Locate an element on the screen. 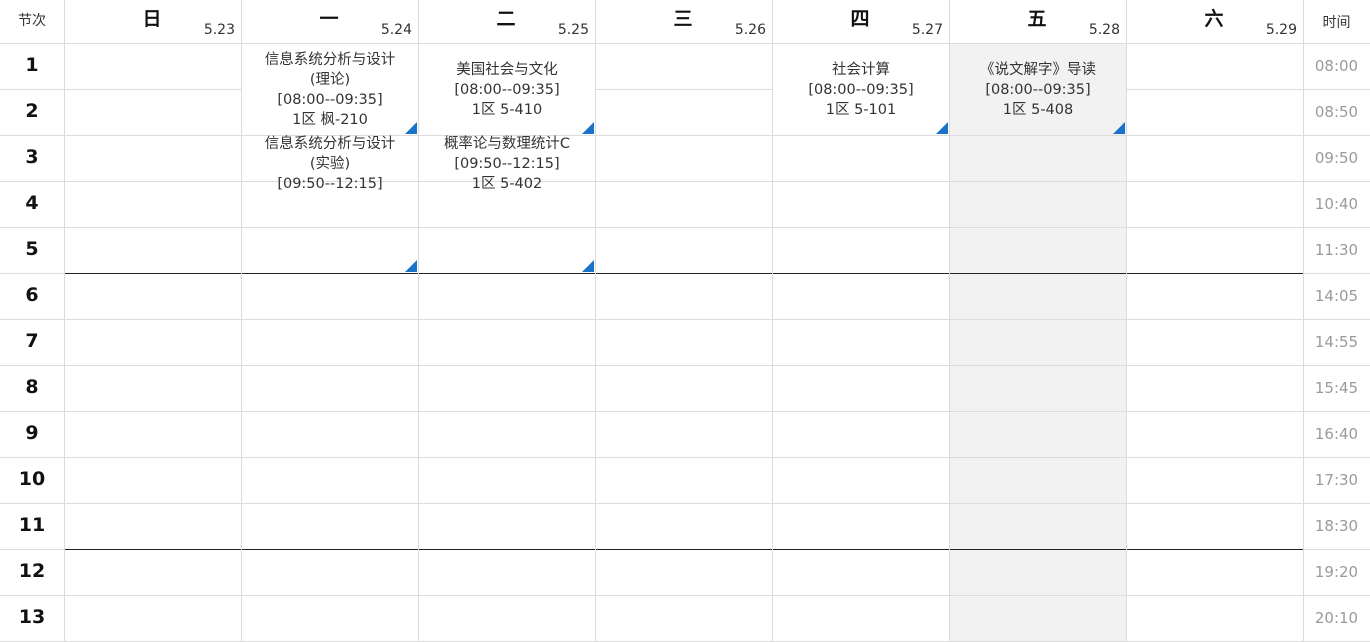 The height and width of the screenshot is (642, 1370). course-time: [09:50--12:15] is located at coordinates (507, 164).